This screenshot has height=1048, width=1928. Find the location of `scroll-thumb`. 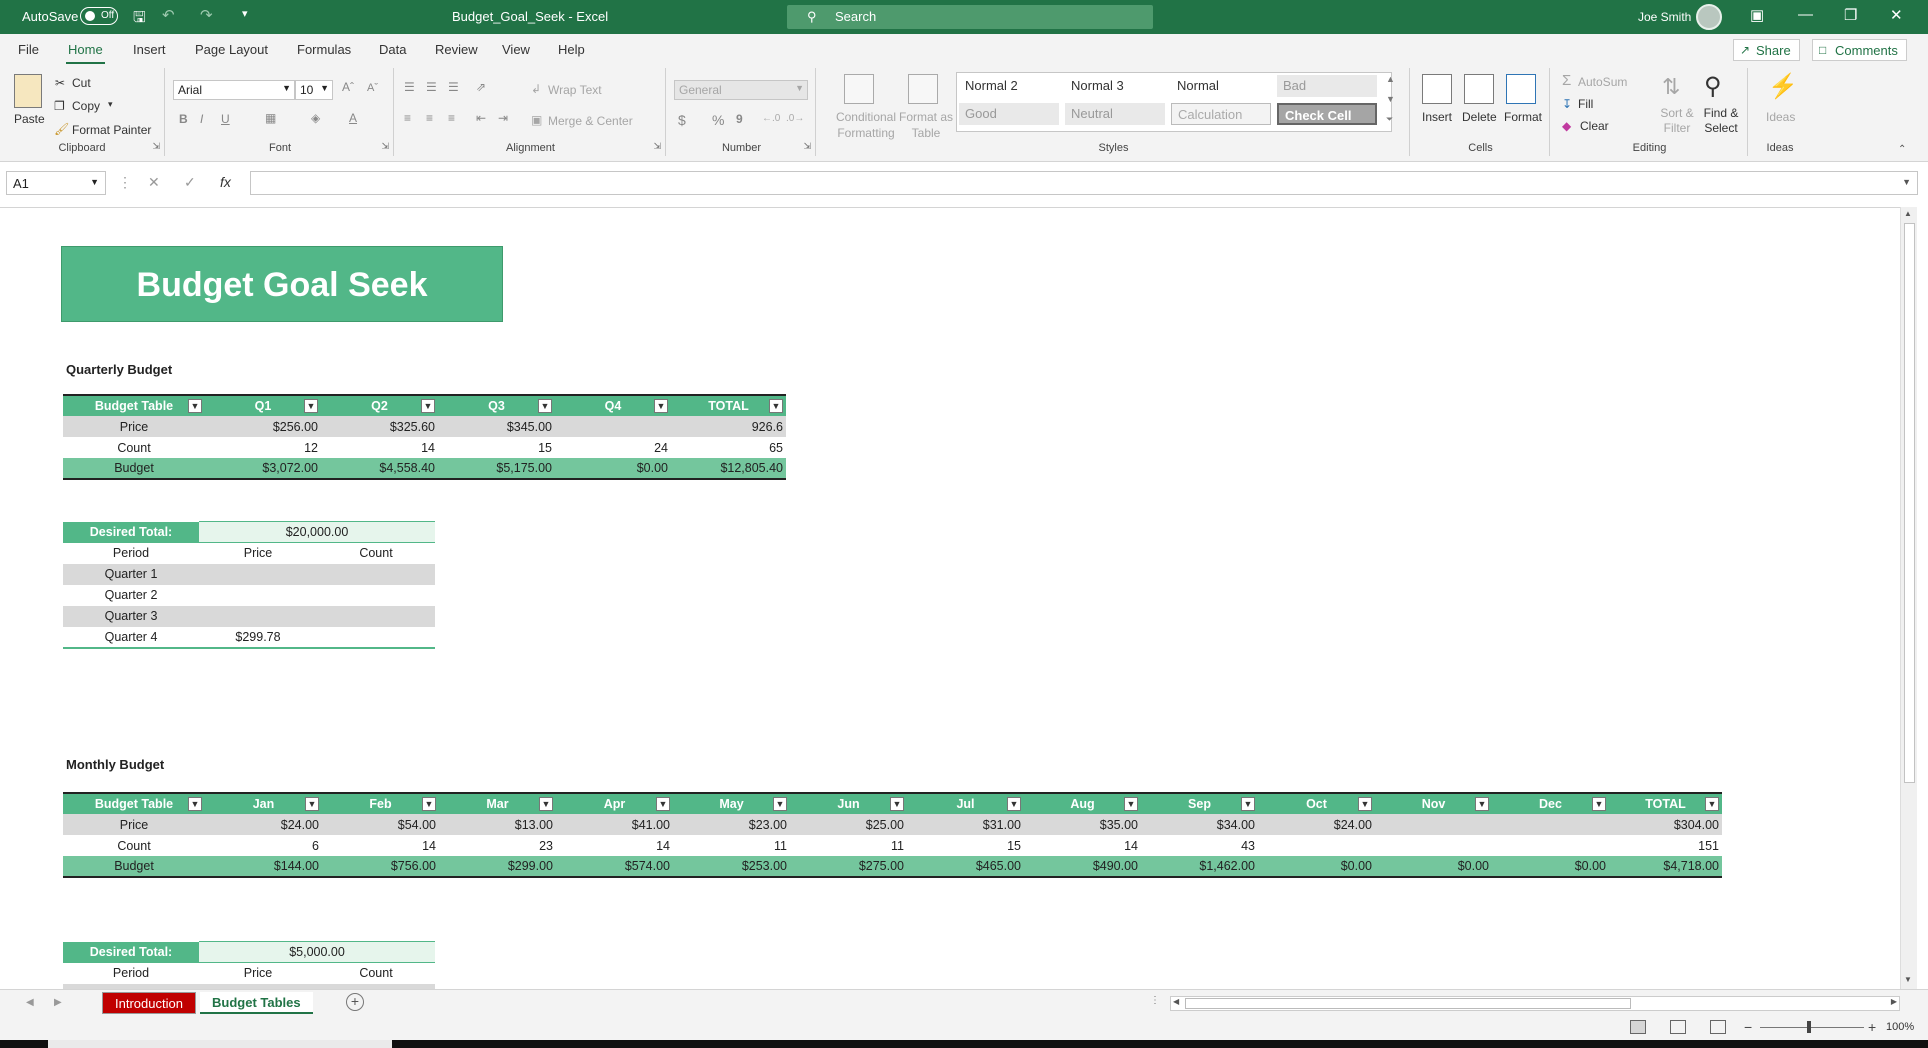

scroll-thumb is located at coordinates (1408, 1003).